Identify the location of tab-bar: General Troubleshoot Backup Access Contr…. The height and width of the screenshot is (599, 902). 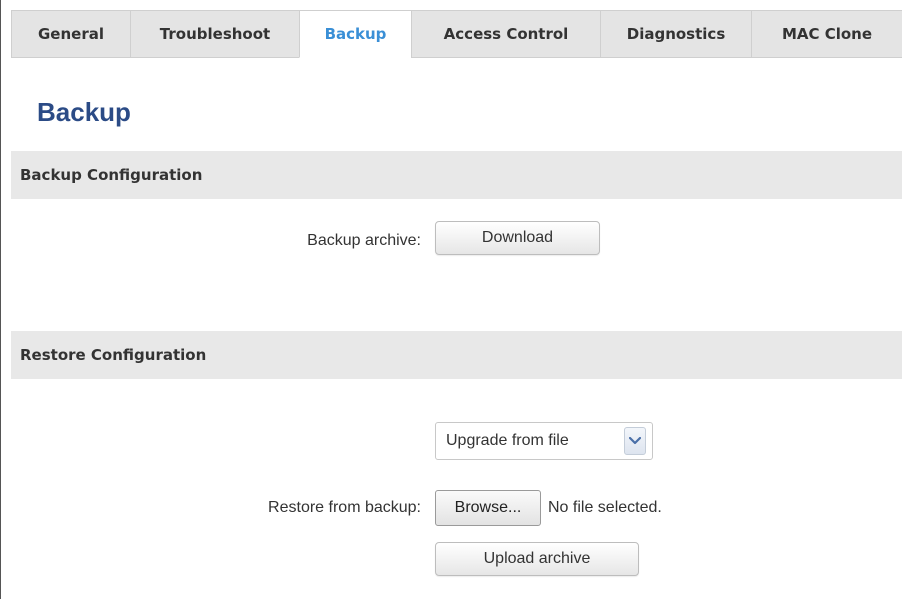
(456, 34).